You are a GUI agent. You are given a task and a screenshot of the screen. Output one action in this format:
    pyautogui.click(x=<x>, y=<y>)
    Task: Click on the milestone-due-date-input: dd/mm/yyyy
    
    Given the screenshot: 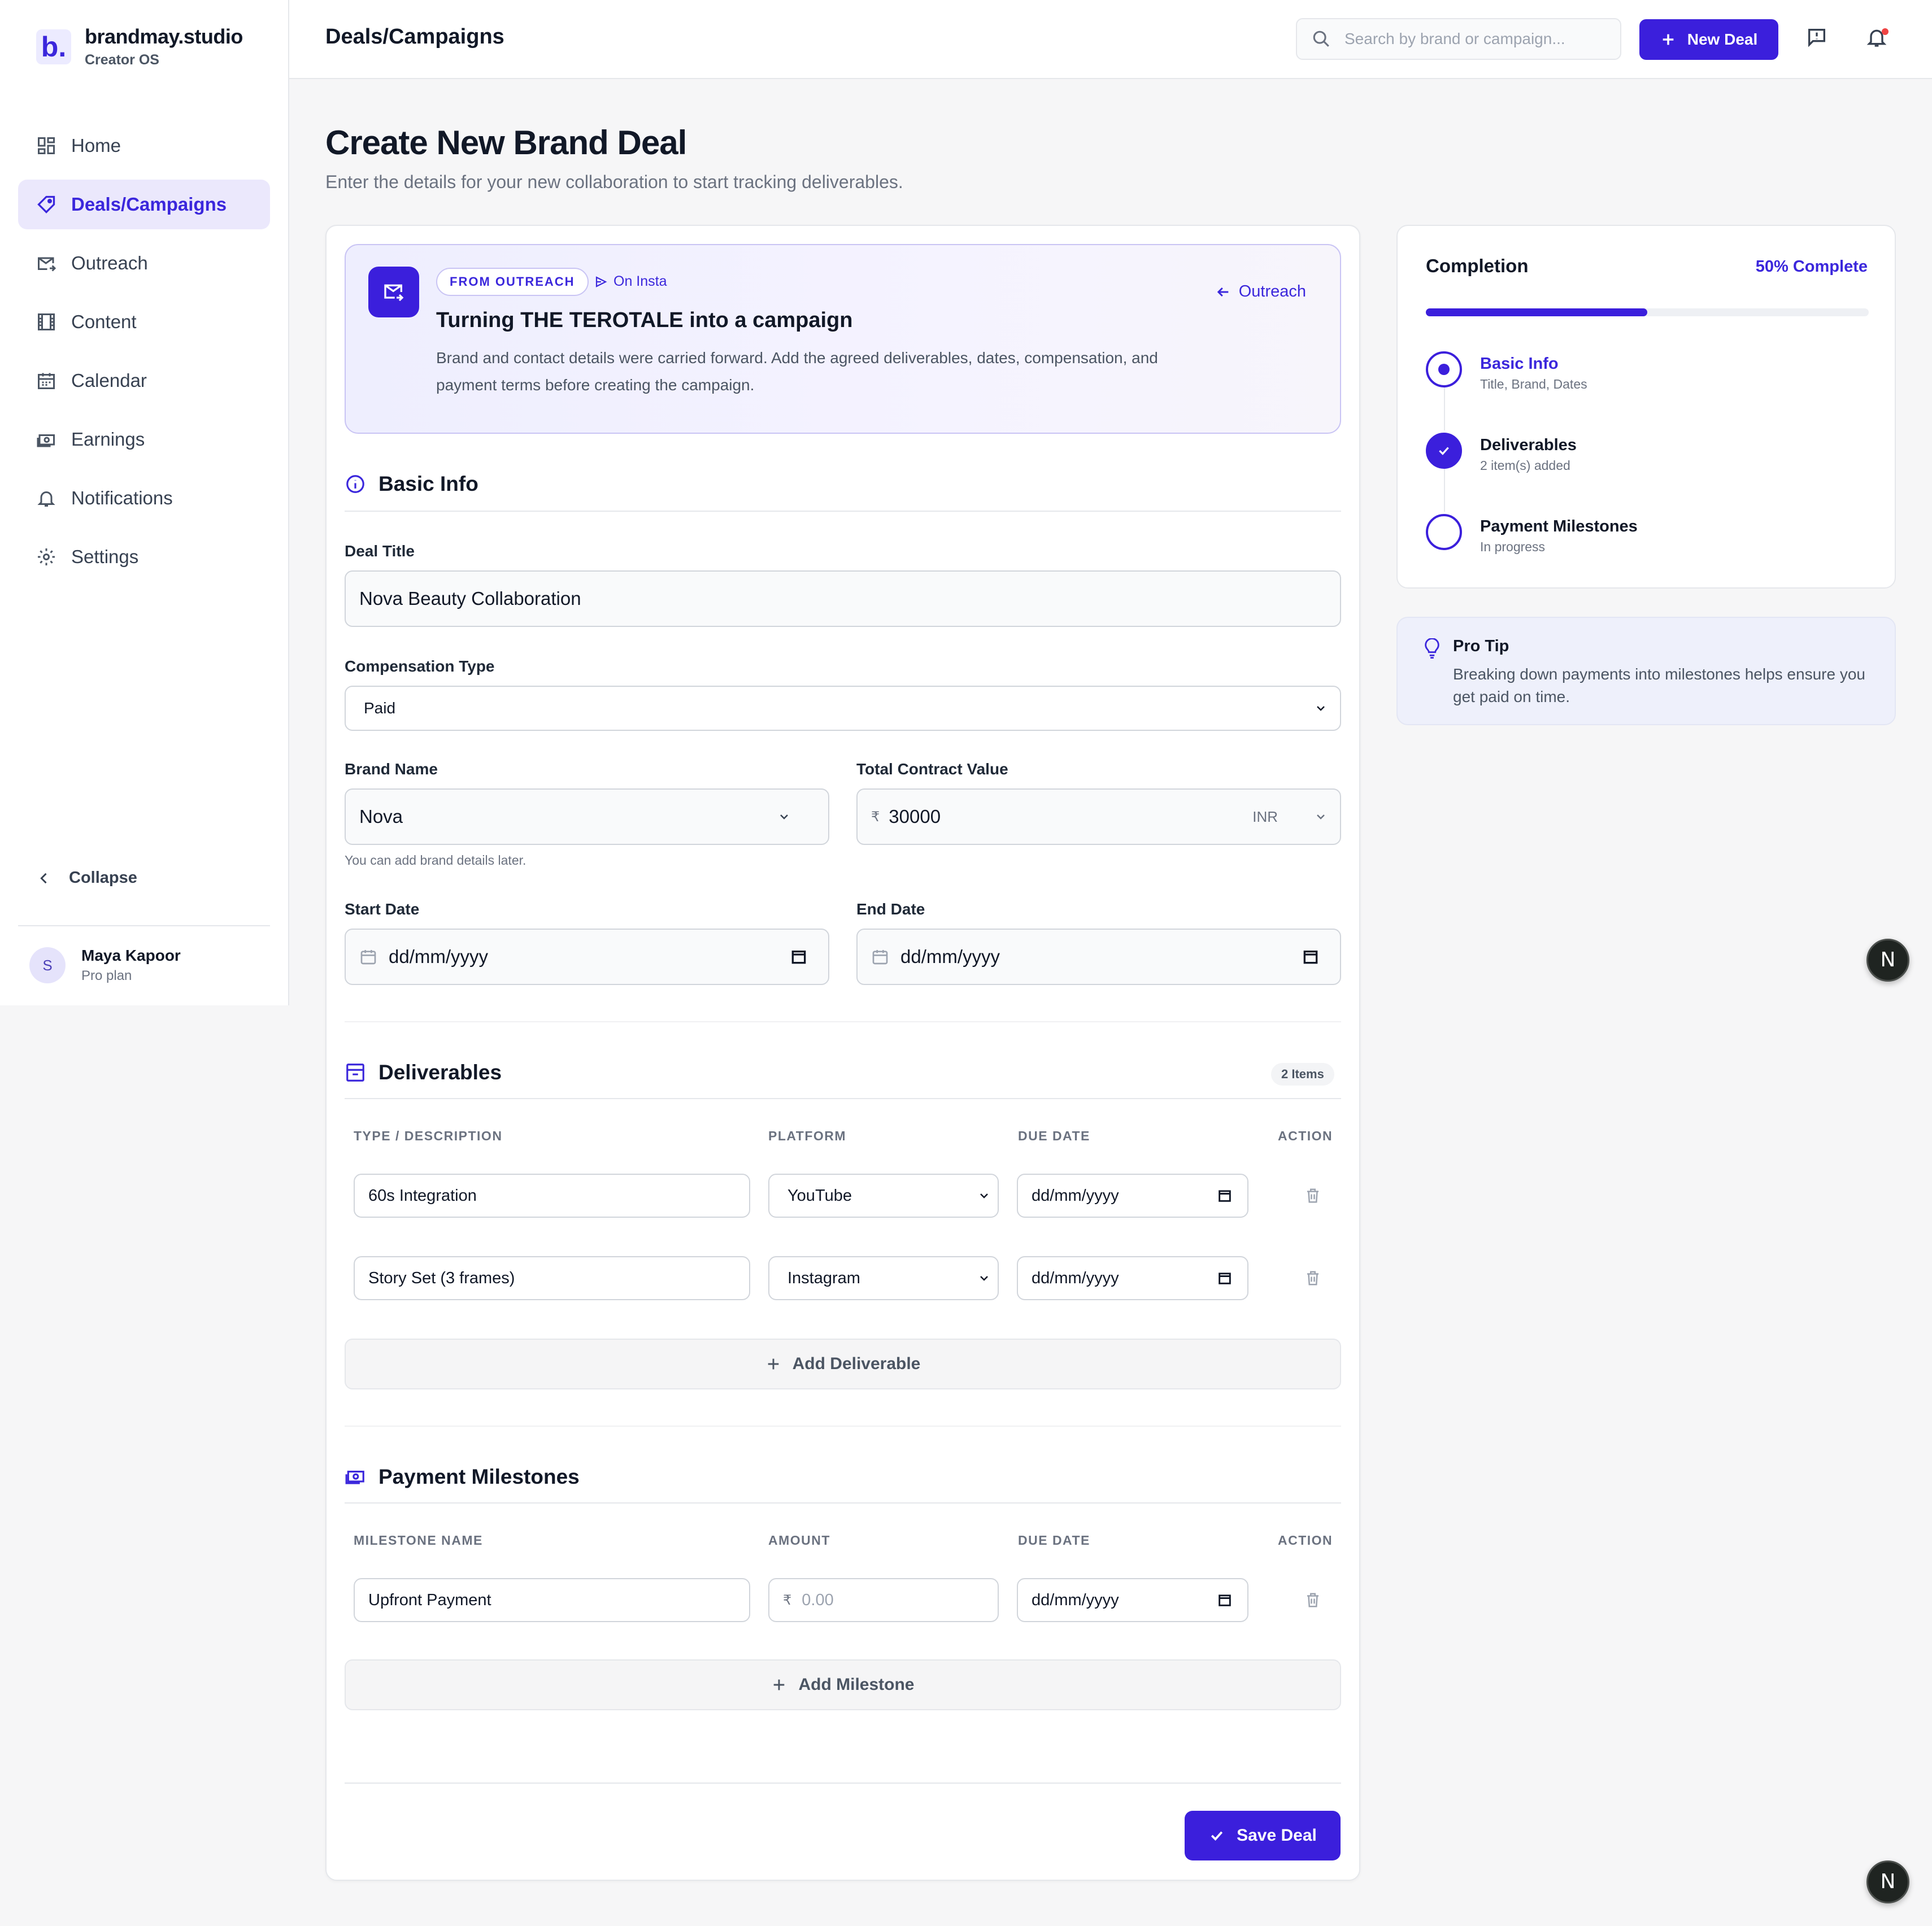 What is the action you would take?
    pyautogui.click(x=1132, y=1600)
    